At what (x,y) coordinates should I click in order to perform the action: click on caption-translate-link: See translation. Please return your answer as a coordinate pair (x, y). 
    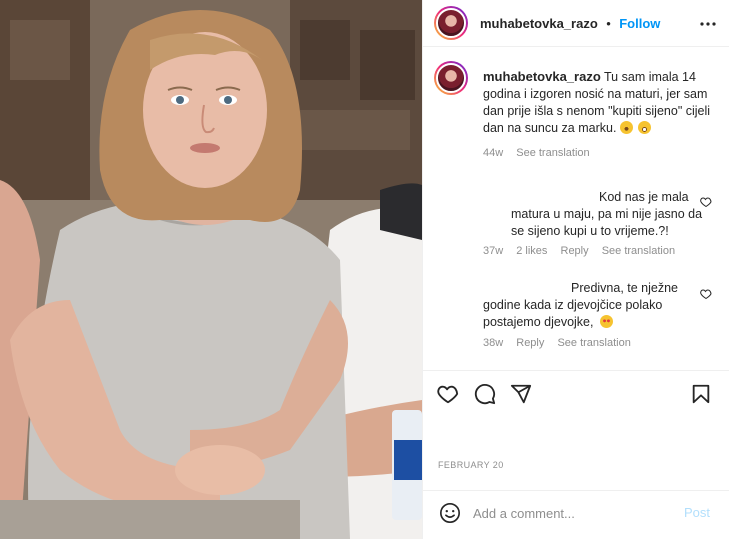
    Looking at the image, I should click on (552, 153).